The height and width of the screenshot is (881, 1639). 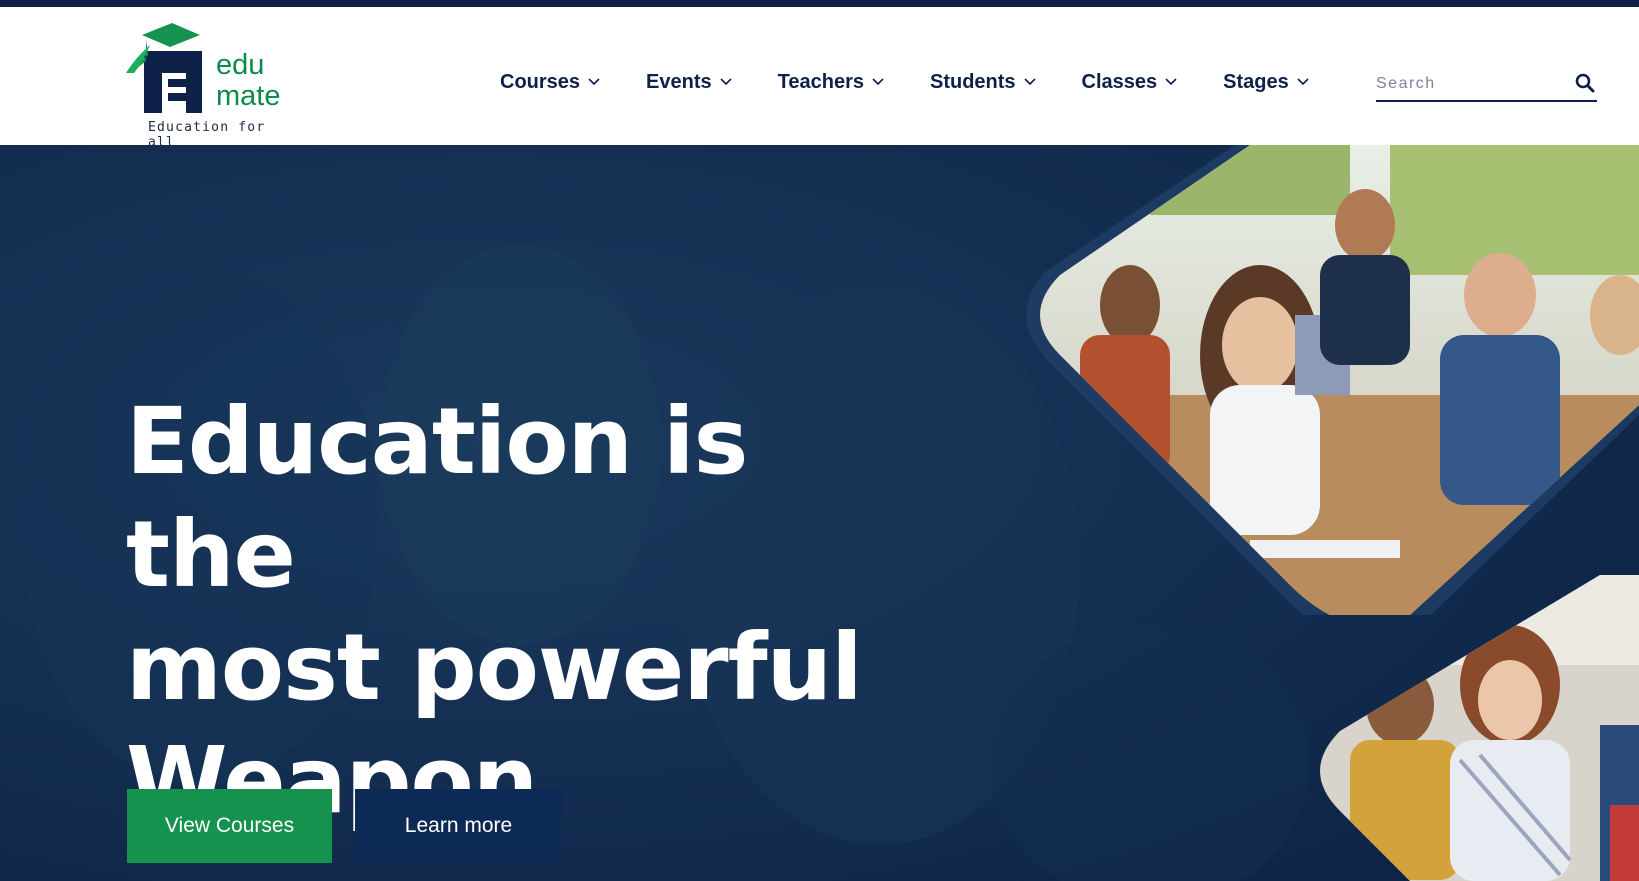 What do you see at coordinates (540, 81) in the screenshot?
I see `nav-item-label: Courses` at bounding box center [540, 81].